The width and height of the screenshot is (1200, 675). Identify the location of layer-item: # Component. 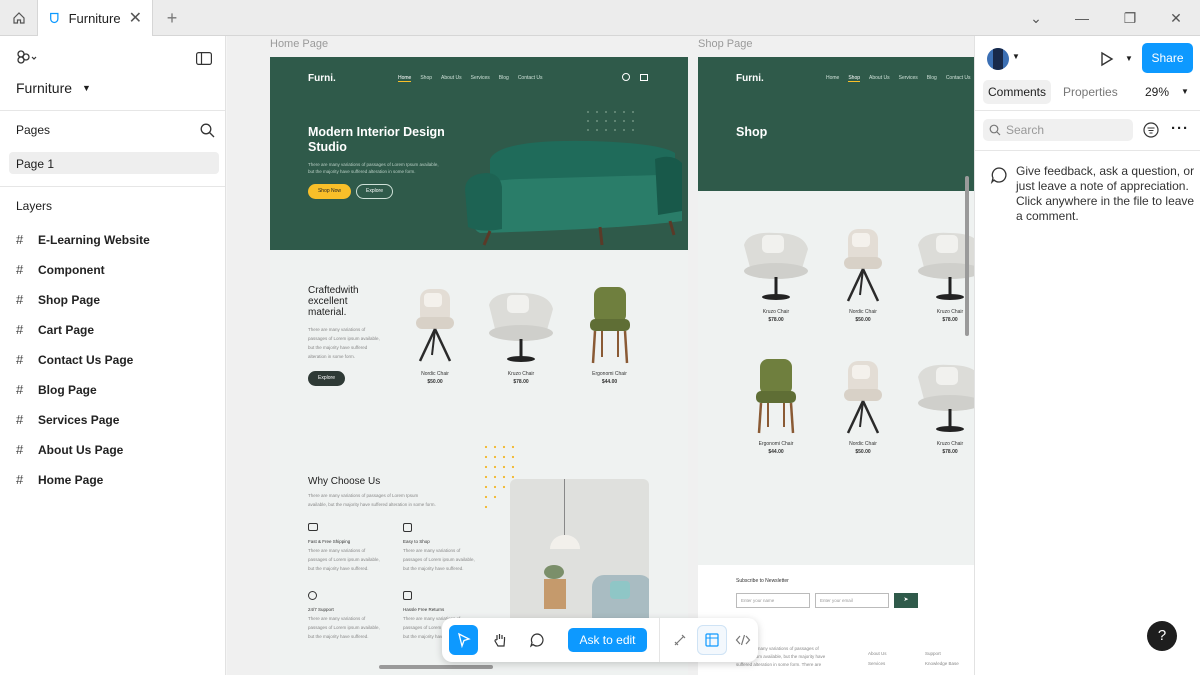
(60, 269).